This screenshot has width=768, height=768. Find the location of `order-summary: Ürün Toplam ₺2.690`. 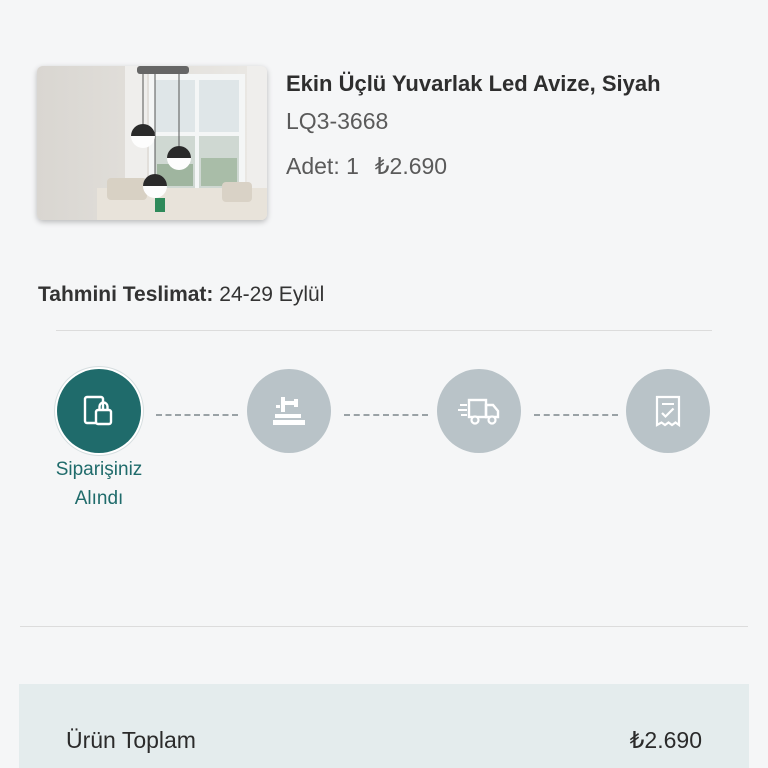

order-summary: Ürün Toplam ₺2.690 is located at coordinates (384, 726).